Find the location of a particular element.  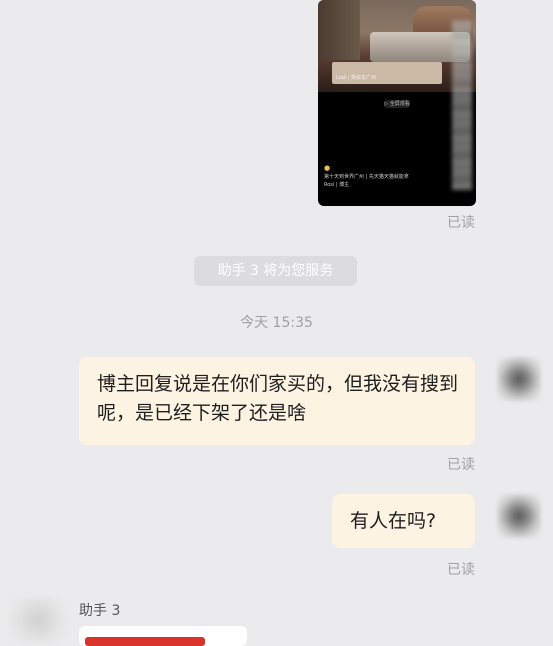

agent-avatar is located at coordinates (38, 620).